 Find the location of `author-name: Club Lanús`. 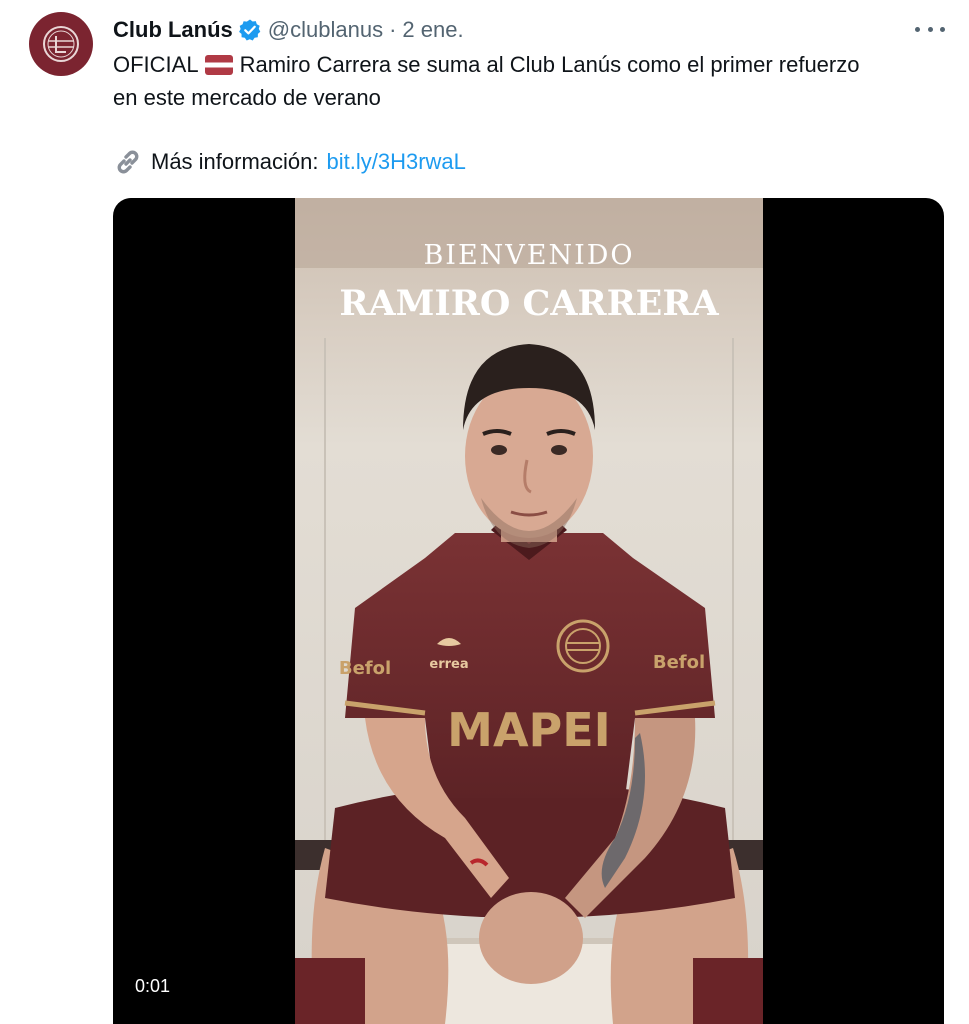

author-name: Club Lanús is located at coordinates (173, 30).